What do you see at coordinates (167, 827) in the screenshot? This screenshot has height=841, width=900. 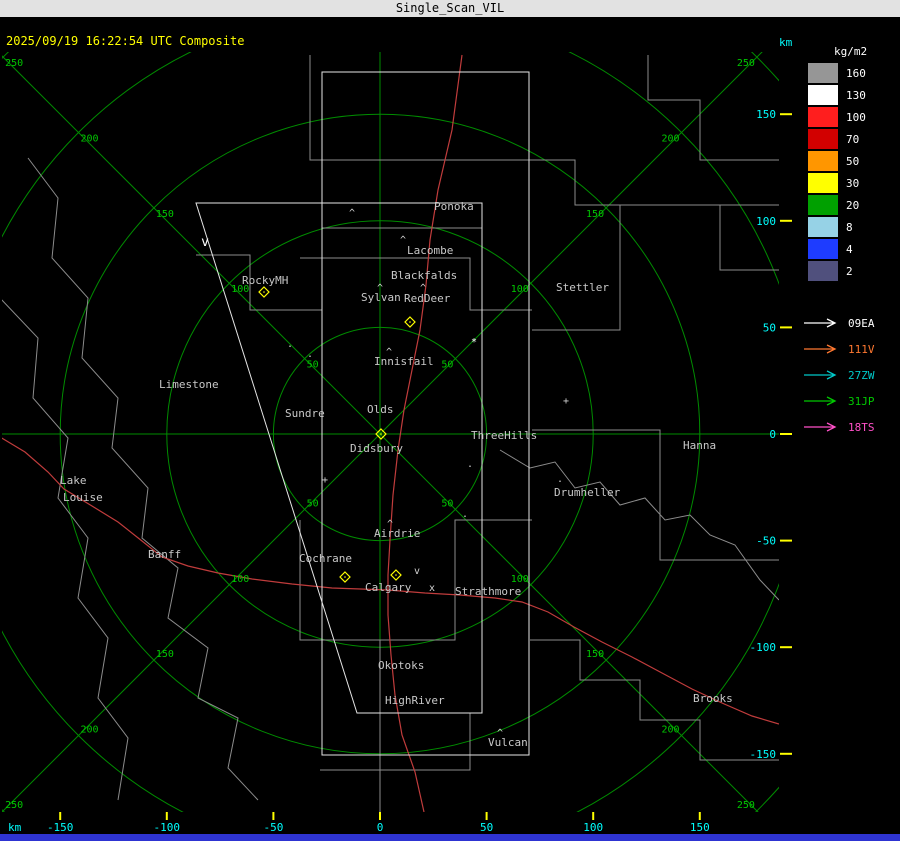 I see `bottom-axis-tick-label: -100` at bounding box center [167, 827].